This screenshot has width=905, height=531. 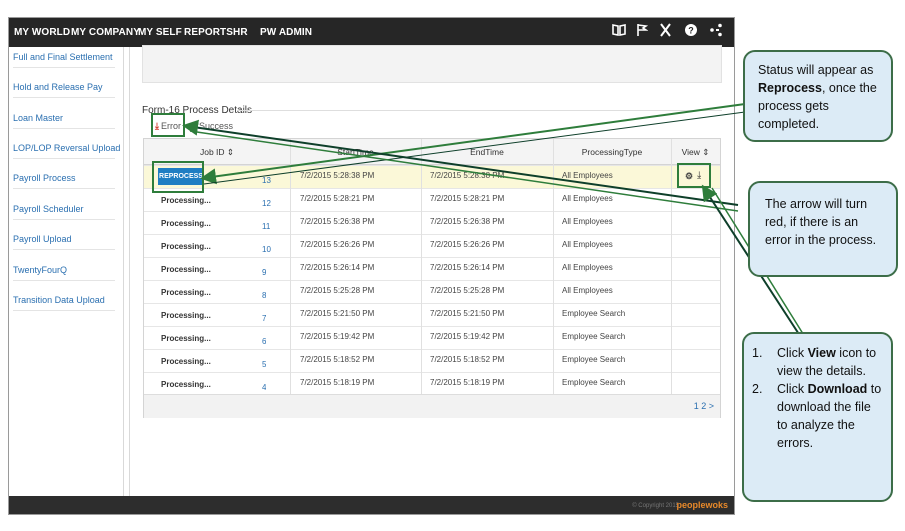 What do you see at coordinates (716, 31) in the screenshot?
I see `share-icon` at bounding box center [716, 31].